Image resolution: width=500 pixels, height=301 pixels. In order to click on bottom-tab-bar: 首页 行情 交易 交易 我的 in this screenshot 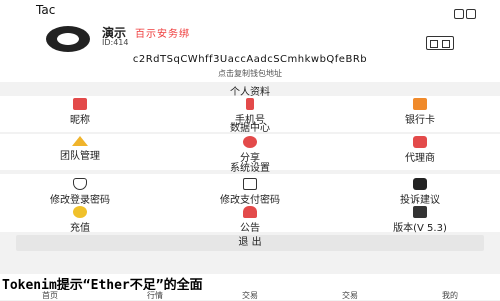, I will do `click(250, 295)`.